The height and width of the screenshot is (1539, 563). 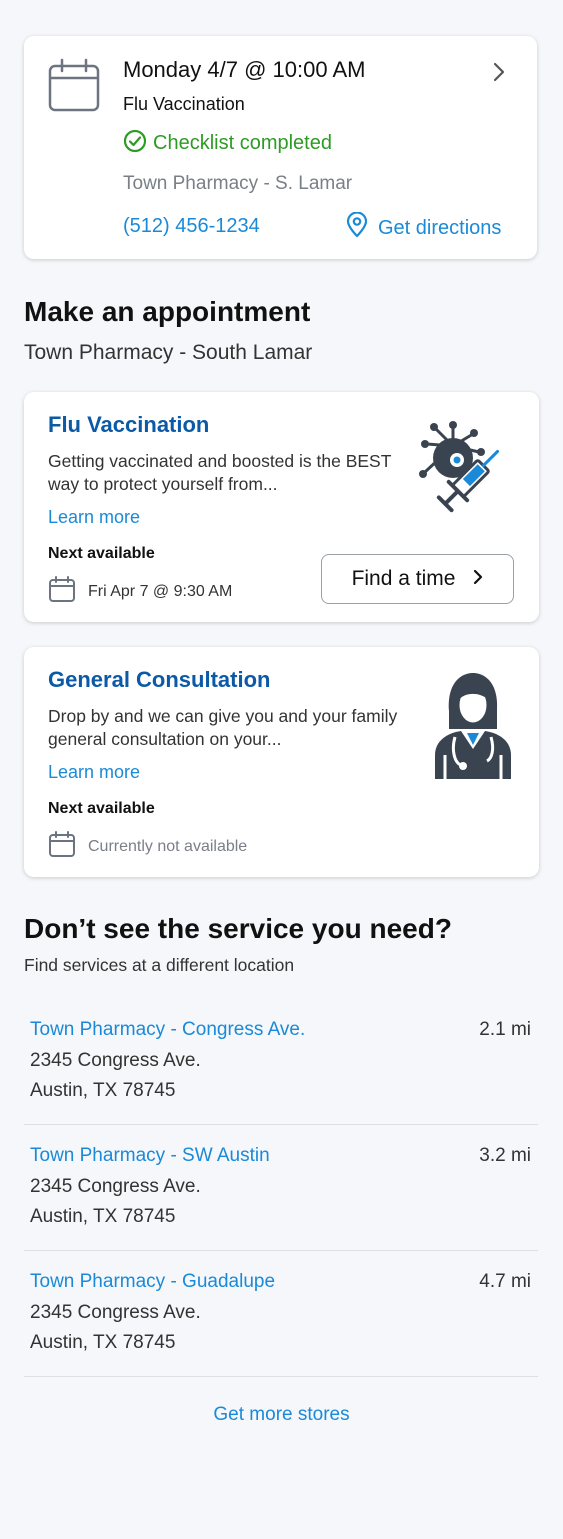 What do you see at coordinates (168, 1029) in the screenshot?
I see `location-name: Town Pharmacy - Congress Ave.` at bounding box center [168, 1029].